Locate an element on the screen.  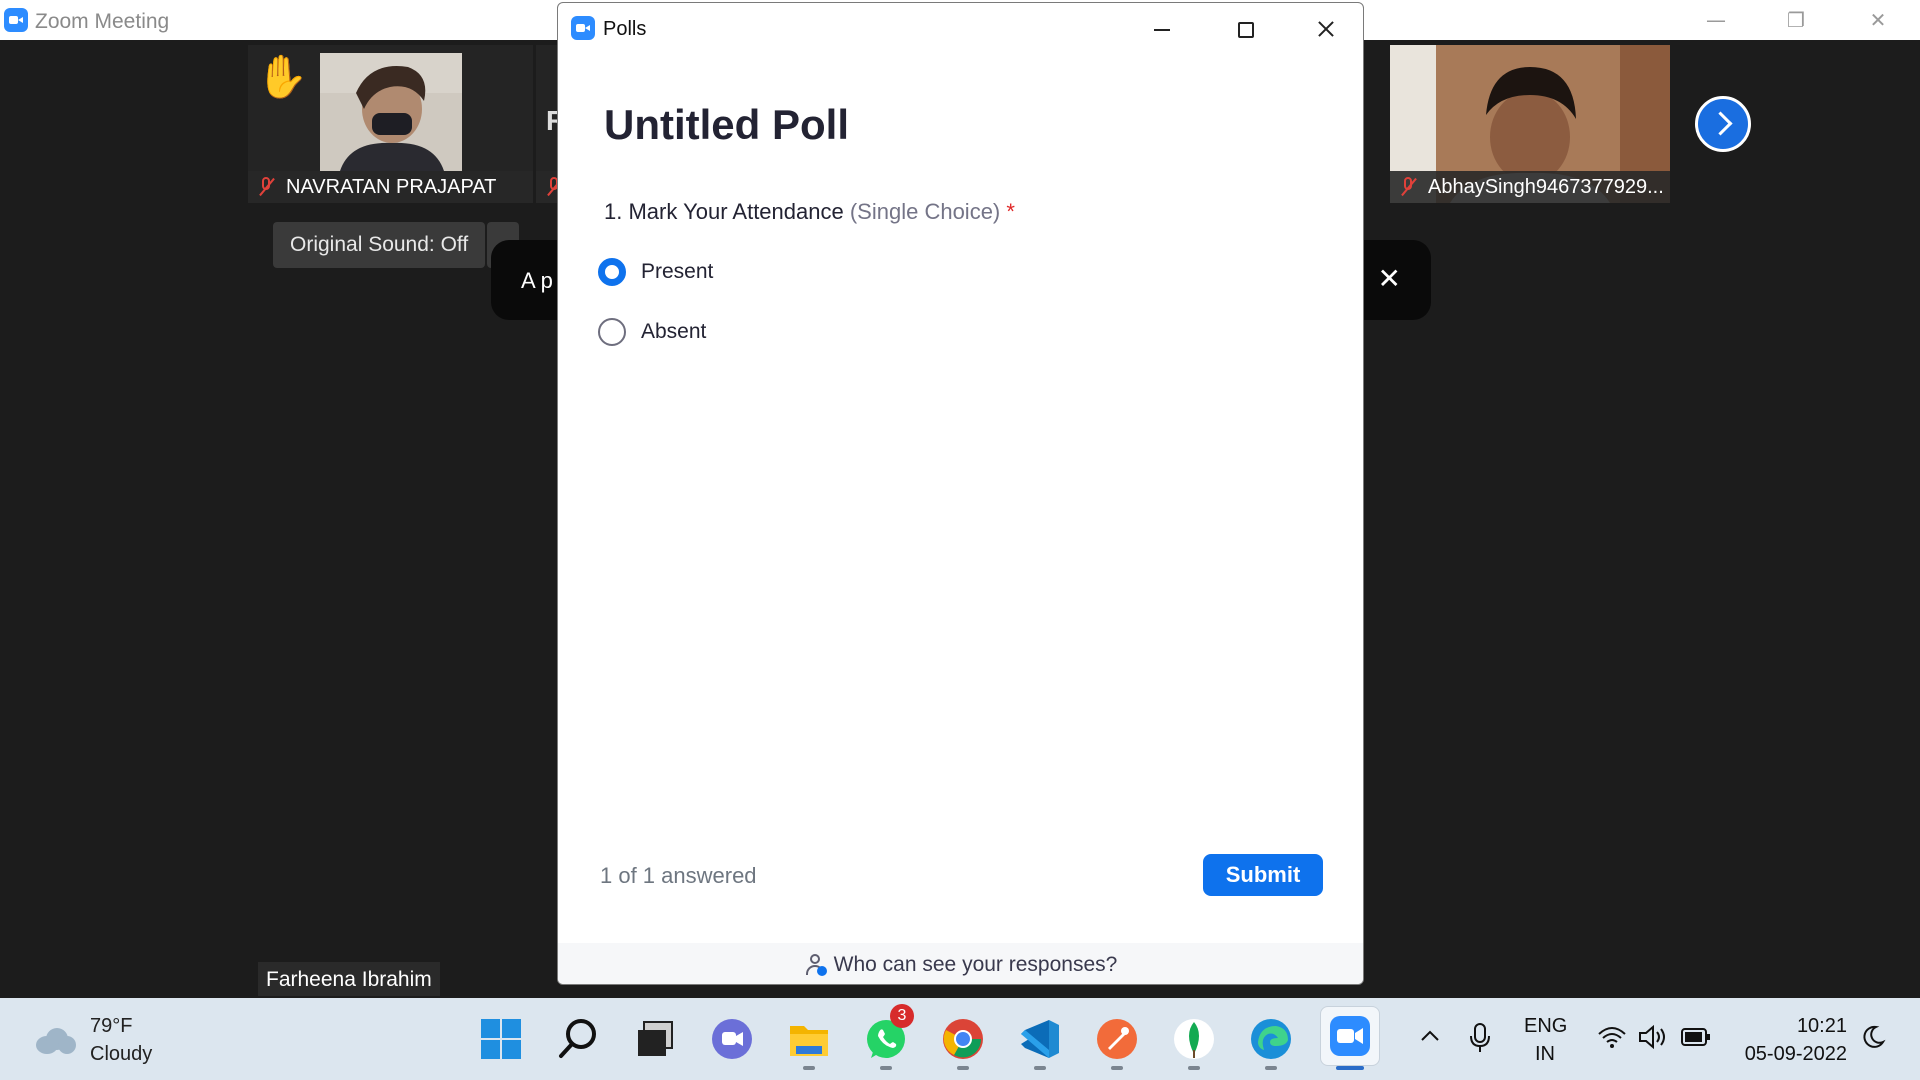
poll-option-present: Present is located at coordinates (655, 272).